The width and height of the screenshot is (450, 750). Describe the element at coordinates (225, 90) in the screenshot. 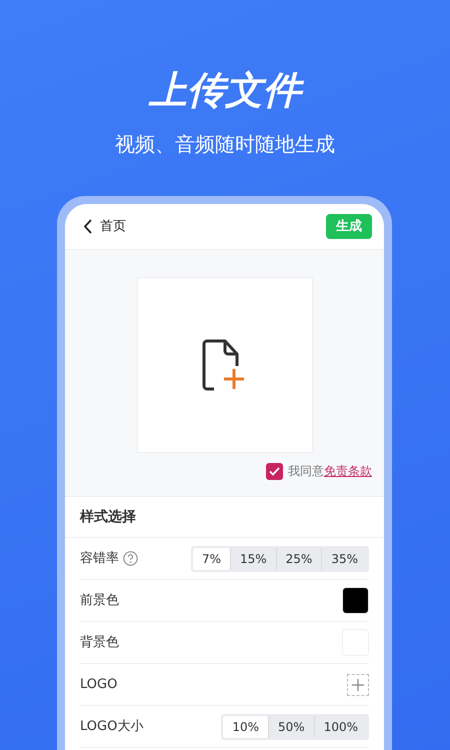

I see `headline: 上传文件` at that location.